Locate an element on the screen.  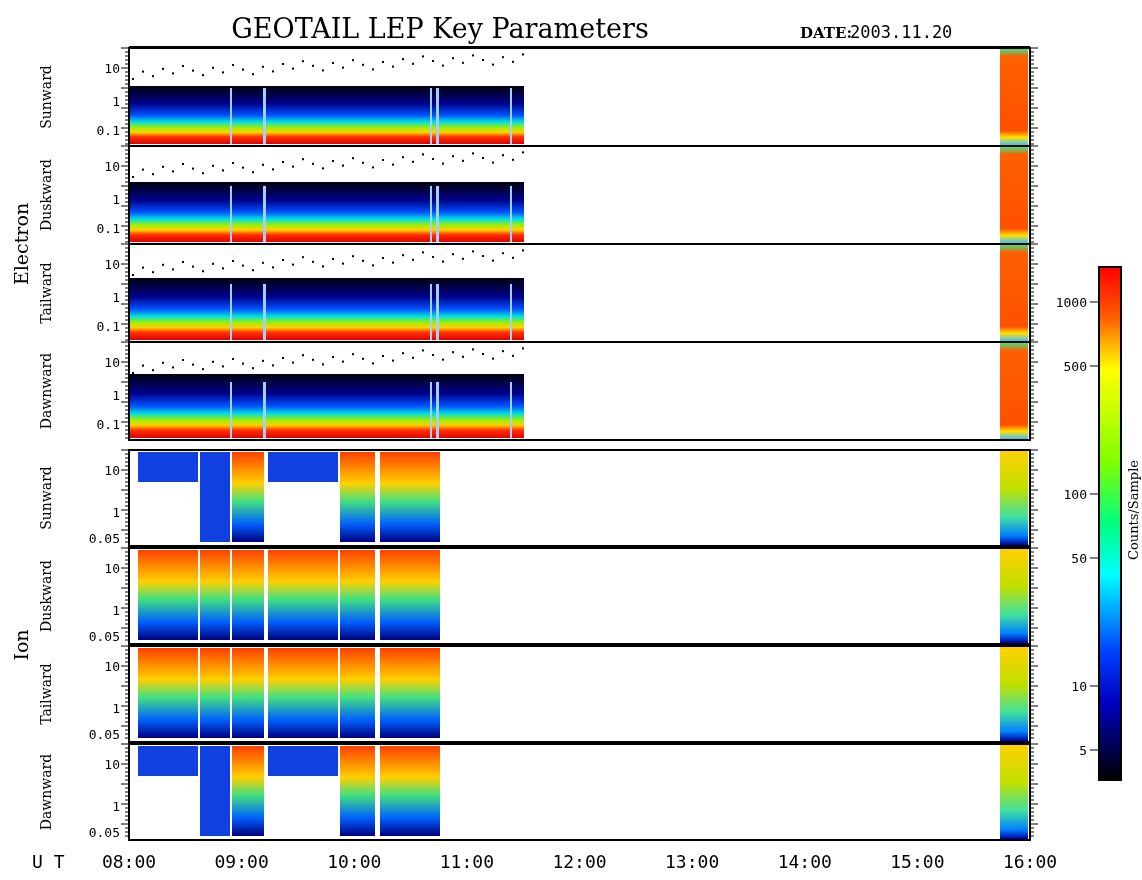
colorbar-tick-label: 5 is located at coordinates (1083, 750).